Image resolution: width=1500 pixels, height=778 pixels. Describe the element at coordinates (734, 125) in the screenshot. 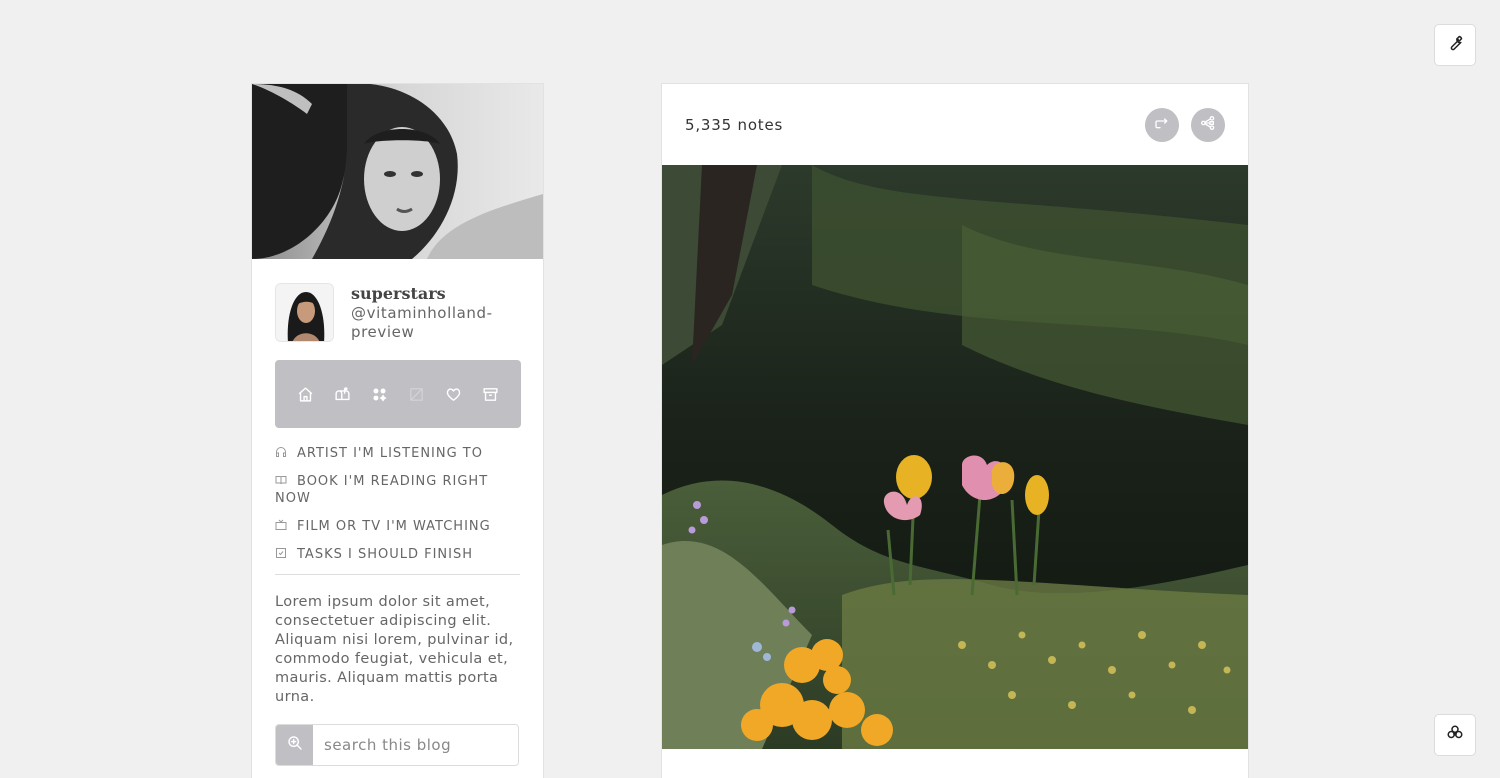

I see `notes-count: 5,335 notes` at that location.